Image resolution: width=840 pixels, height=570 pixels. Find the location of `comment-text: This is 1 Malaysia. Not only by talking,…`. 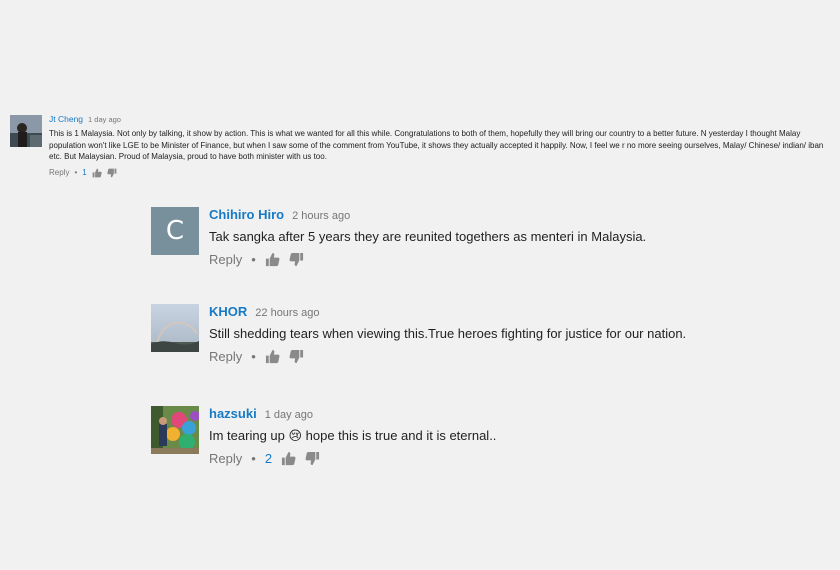

comment-text: This is 1 Malaysia. Not only by talking,… is located at coordinates (436, 145).